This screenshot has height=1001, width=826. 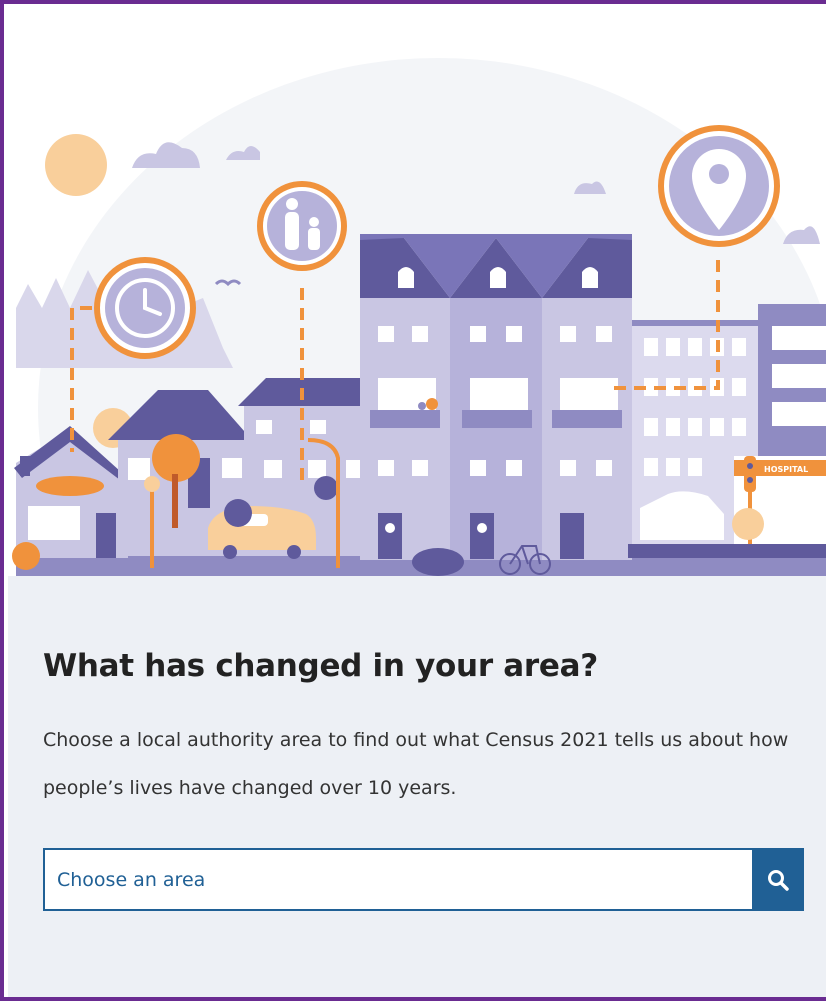 I want to click on clock-icon, so click(x=145, y=308).